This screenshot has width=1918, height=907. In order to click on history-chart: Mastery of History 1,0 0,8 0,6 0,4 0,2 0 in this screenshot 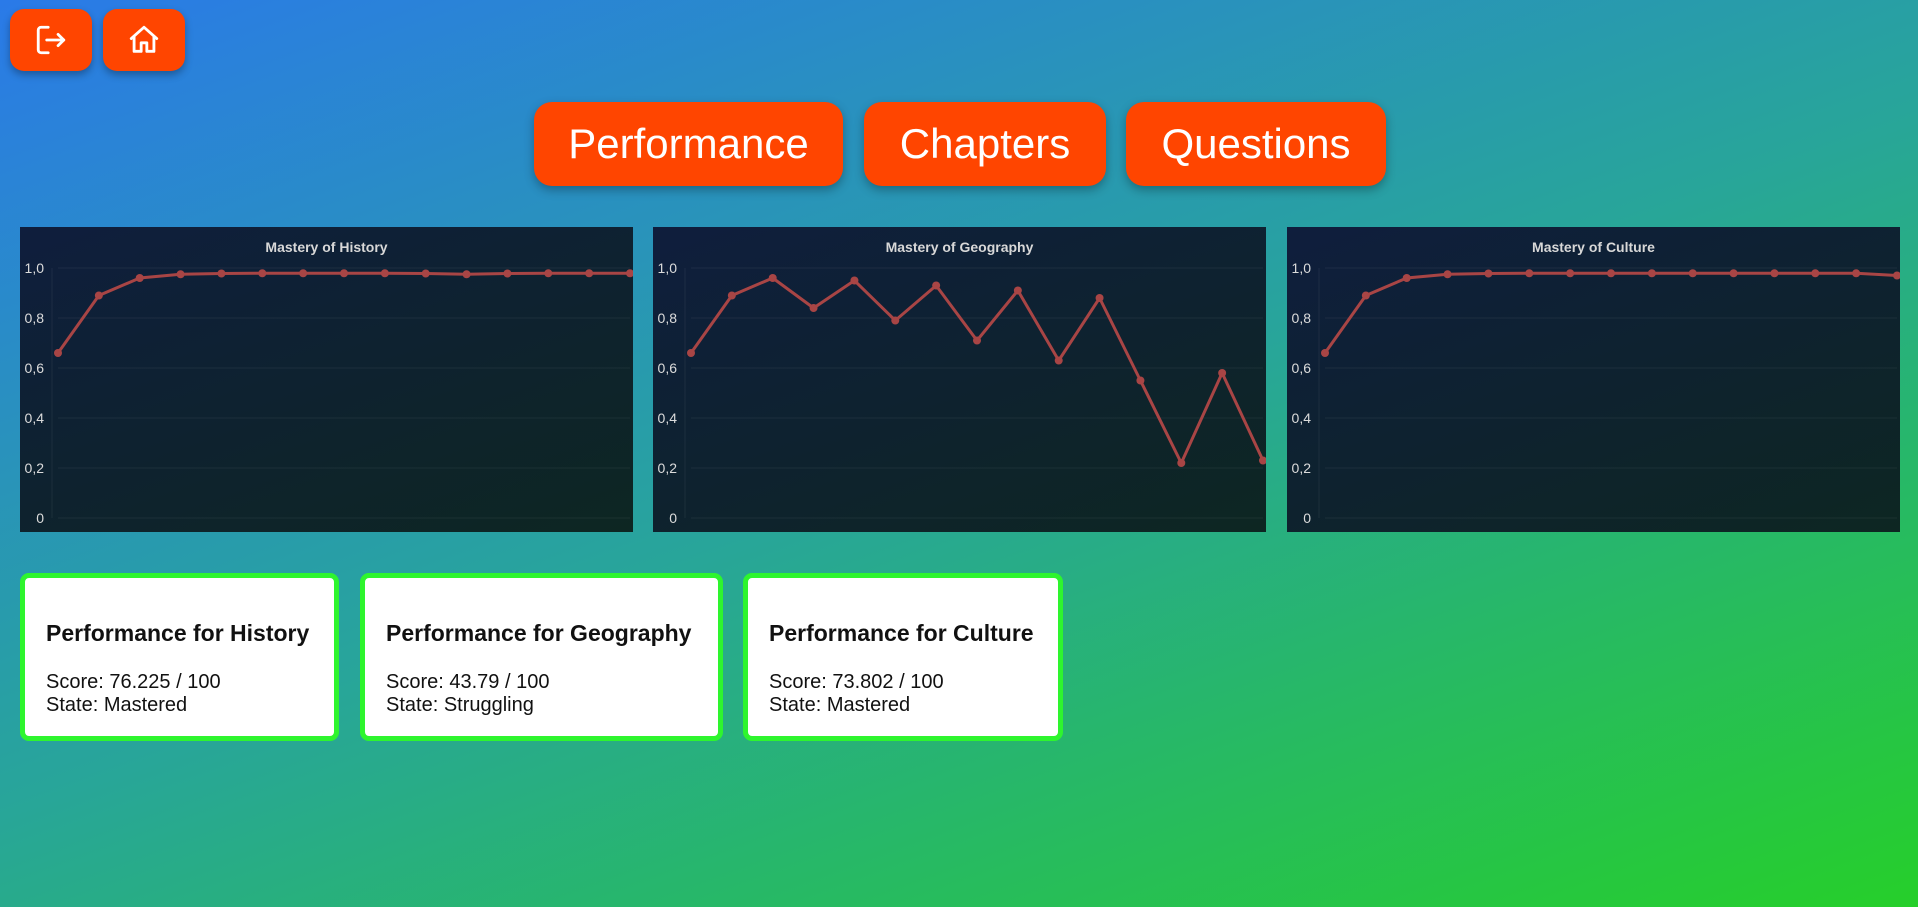, I will do `click(326, 379)`.